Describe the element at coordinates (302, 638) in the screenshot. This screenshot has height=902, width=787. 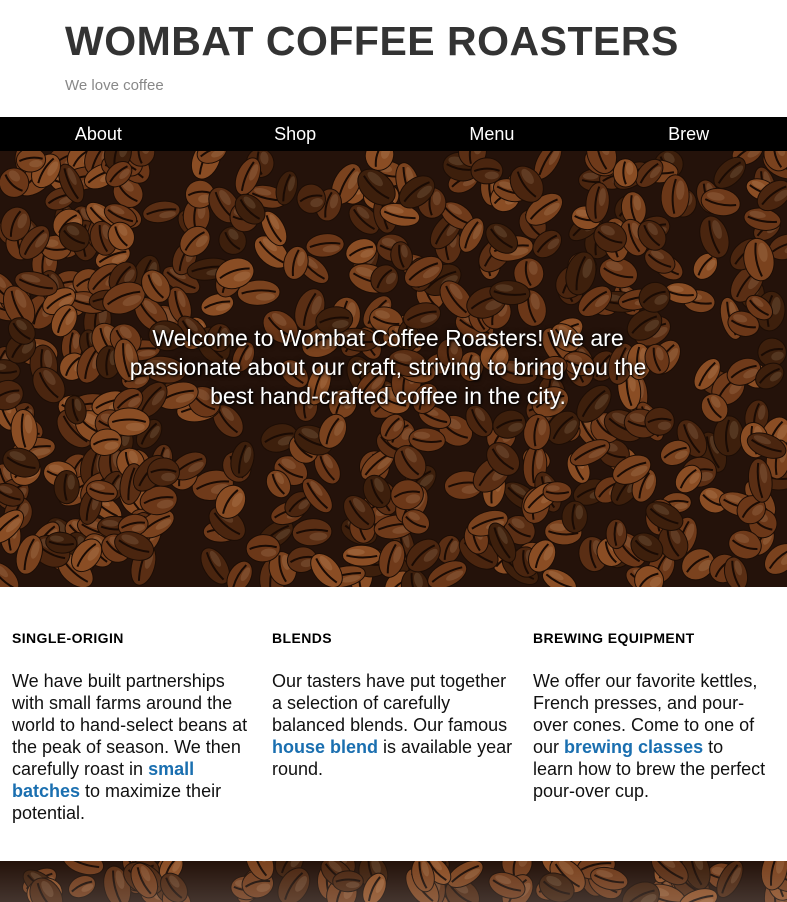
I see `feature-heading: BLENDS` at that location.